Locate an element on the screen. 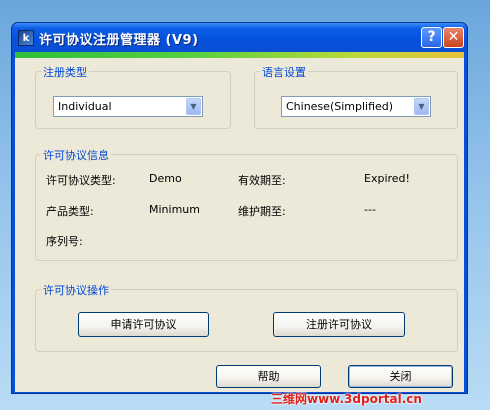 The width and height of the screenshot is (490, 410). title-help-button: ? is located at coordinates (431, 37).